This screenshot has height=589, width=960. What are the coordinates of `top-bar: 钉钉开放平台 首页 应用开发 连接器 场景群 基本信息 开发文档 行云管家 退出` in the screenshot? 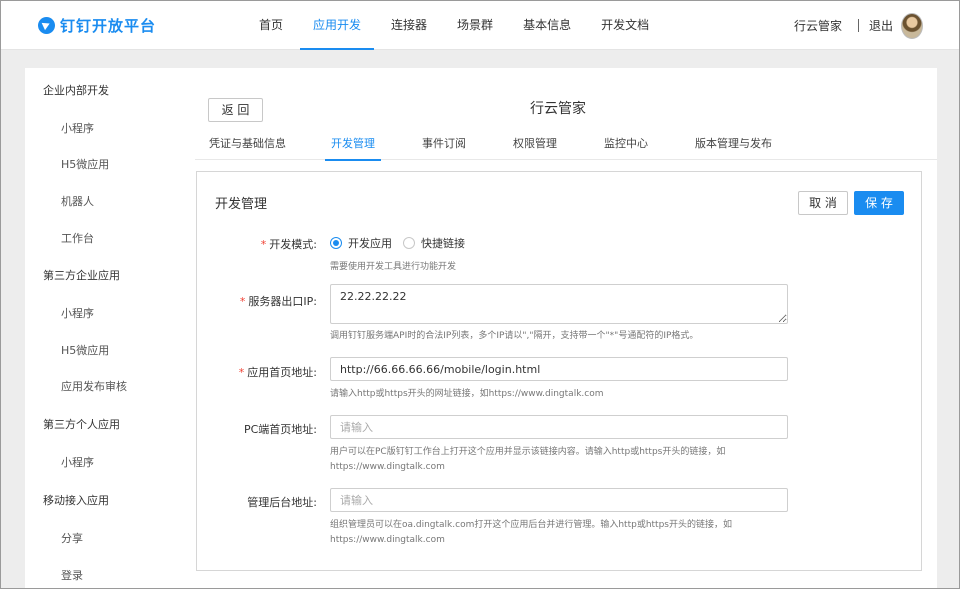 It's located at (480, 25).